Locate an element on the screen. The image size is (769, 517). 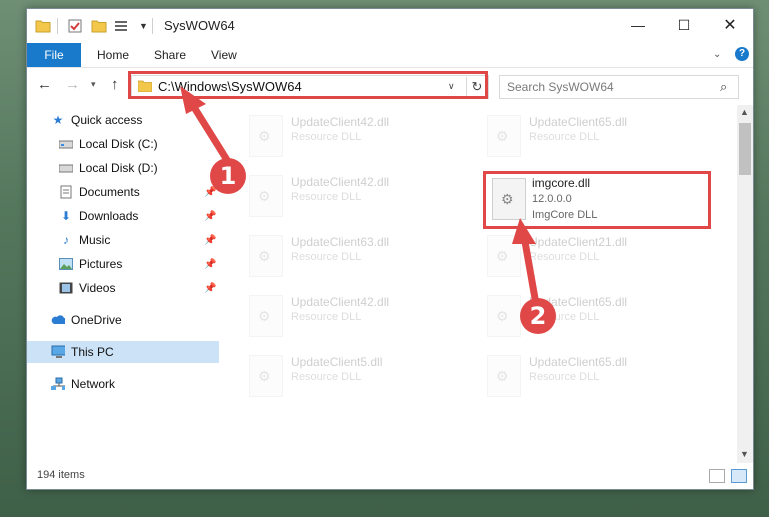
recent-locations-icon: ▾ is located at coordinates (93, 84).